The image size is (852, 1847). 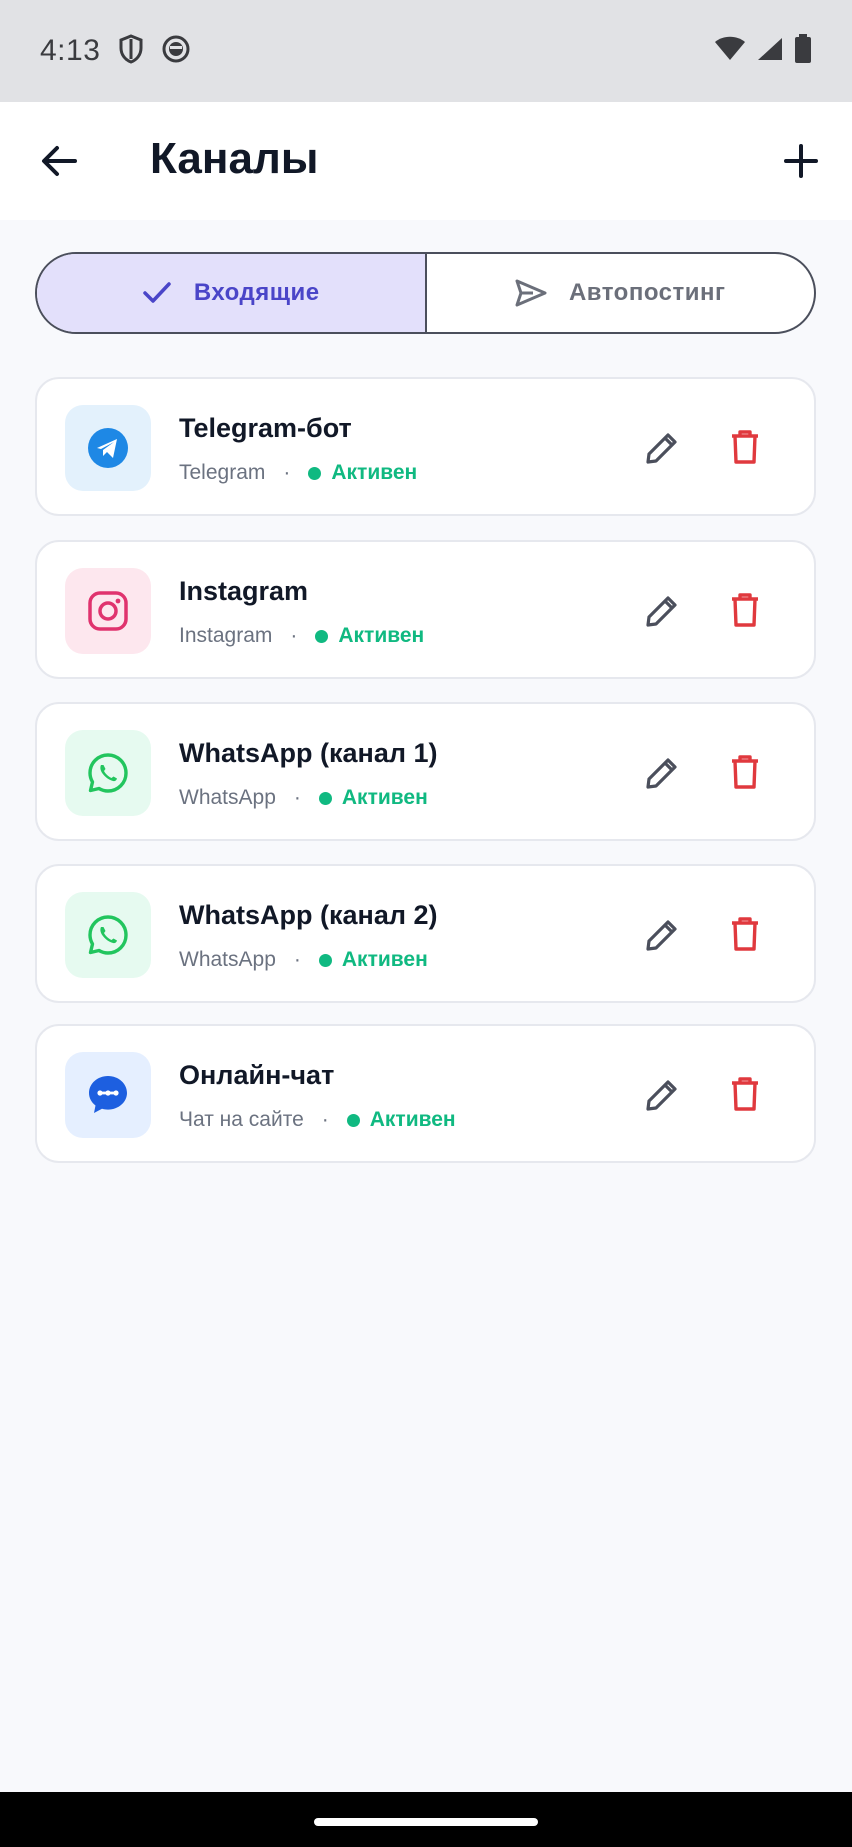 What do you see at coordinates (234, 158) in the screenshot?
I see `page-title: Каналы` at bounding box center [234, 158].